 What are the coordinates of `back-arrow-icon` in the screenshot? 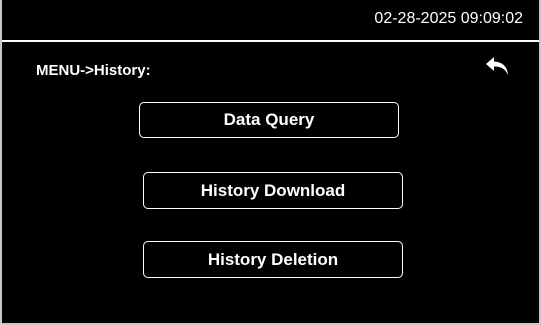 It's located at (497, 66).